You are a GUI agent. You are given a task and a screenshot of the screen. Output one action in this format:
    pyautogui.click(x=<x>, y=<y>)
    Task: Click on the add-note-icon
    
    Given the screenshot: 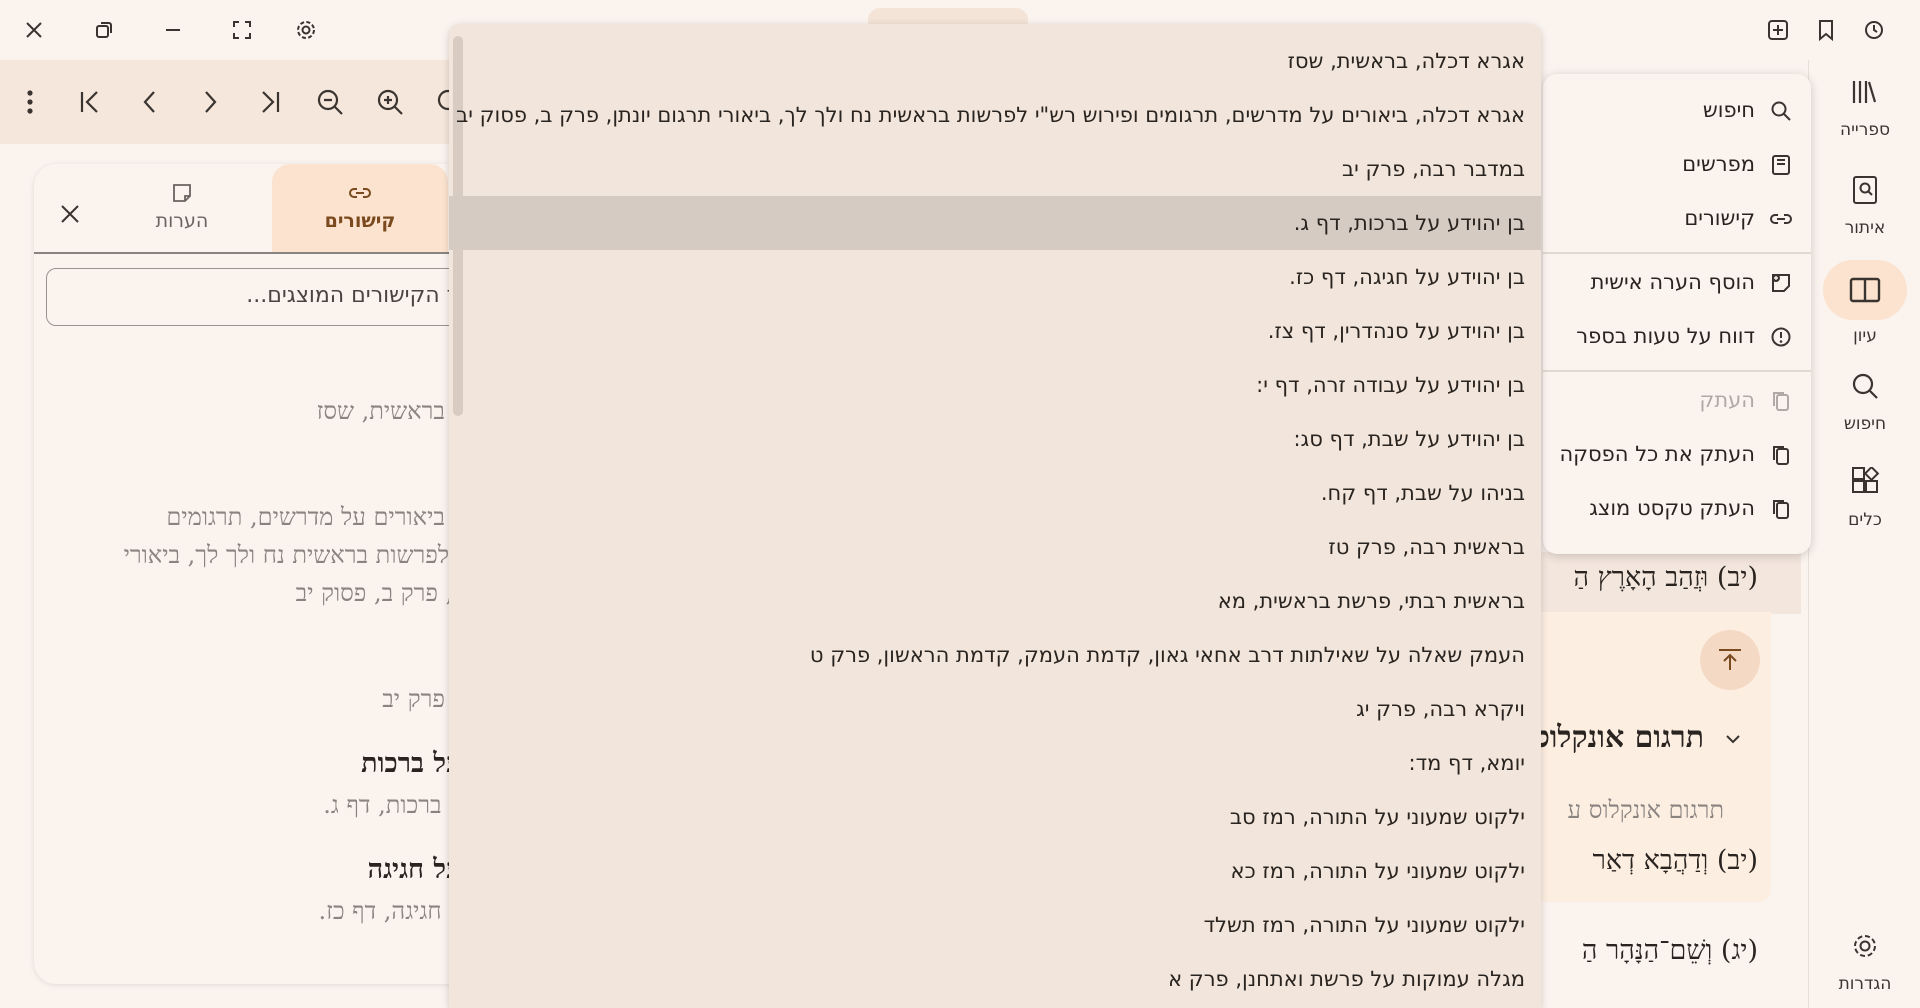 What is the action you would take?
    pyautogui.click(x=1781, y=283)
    